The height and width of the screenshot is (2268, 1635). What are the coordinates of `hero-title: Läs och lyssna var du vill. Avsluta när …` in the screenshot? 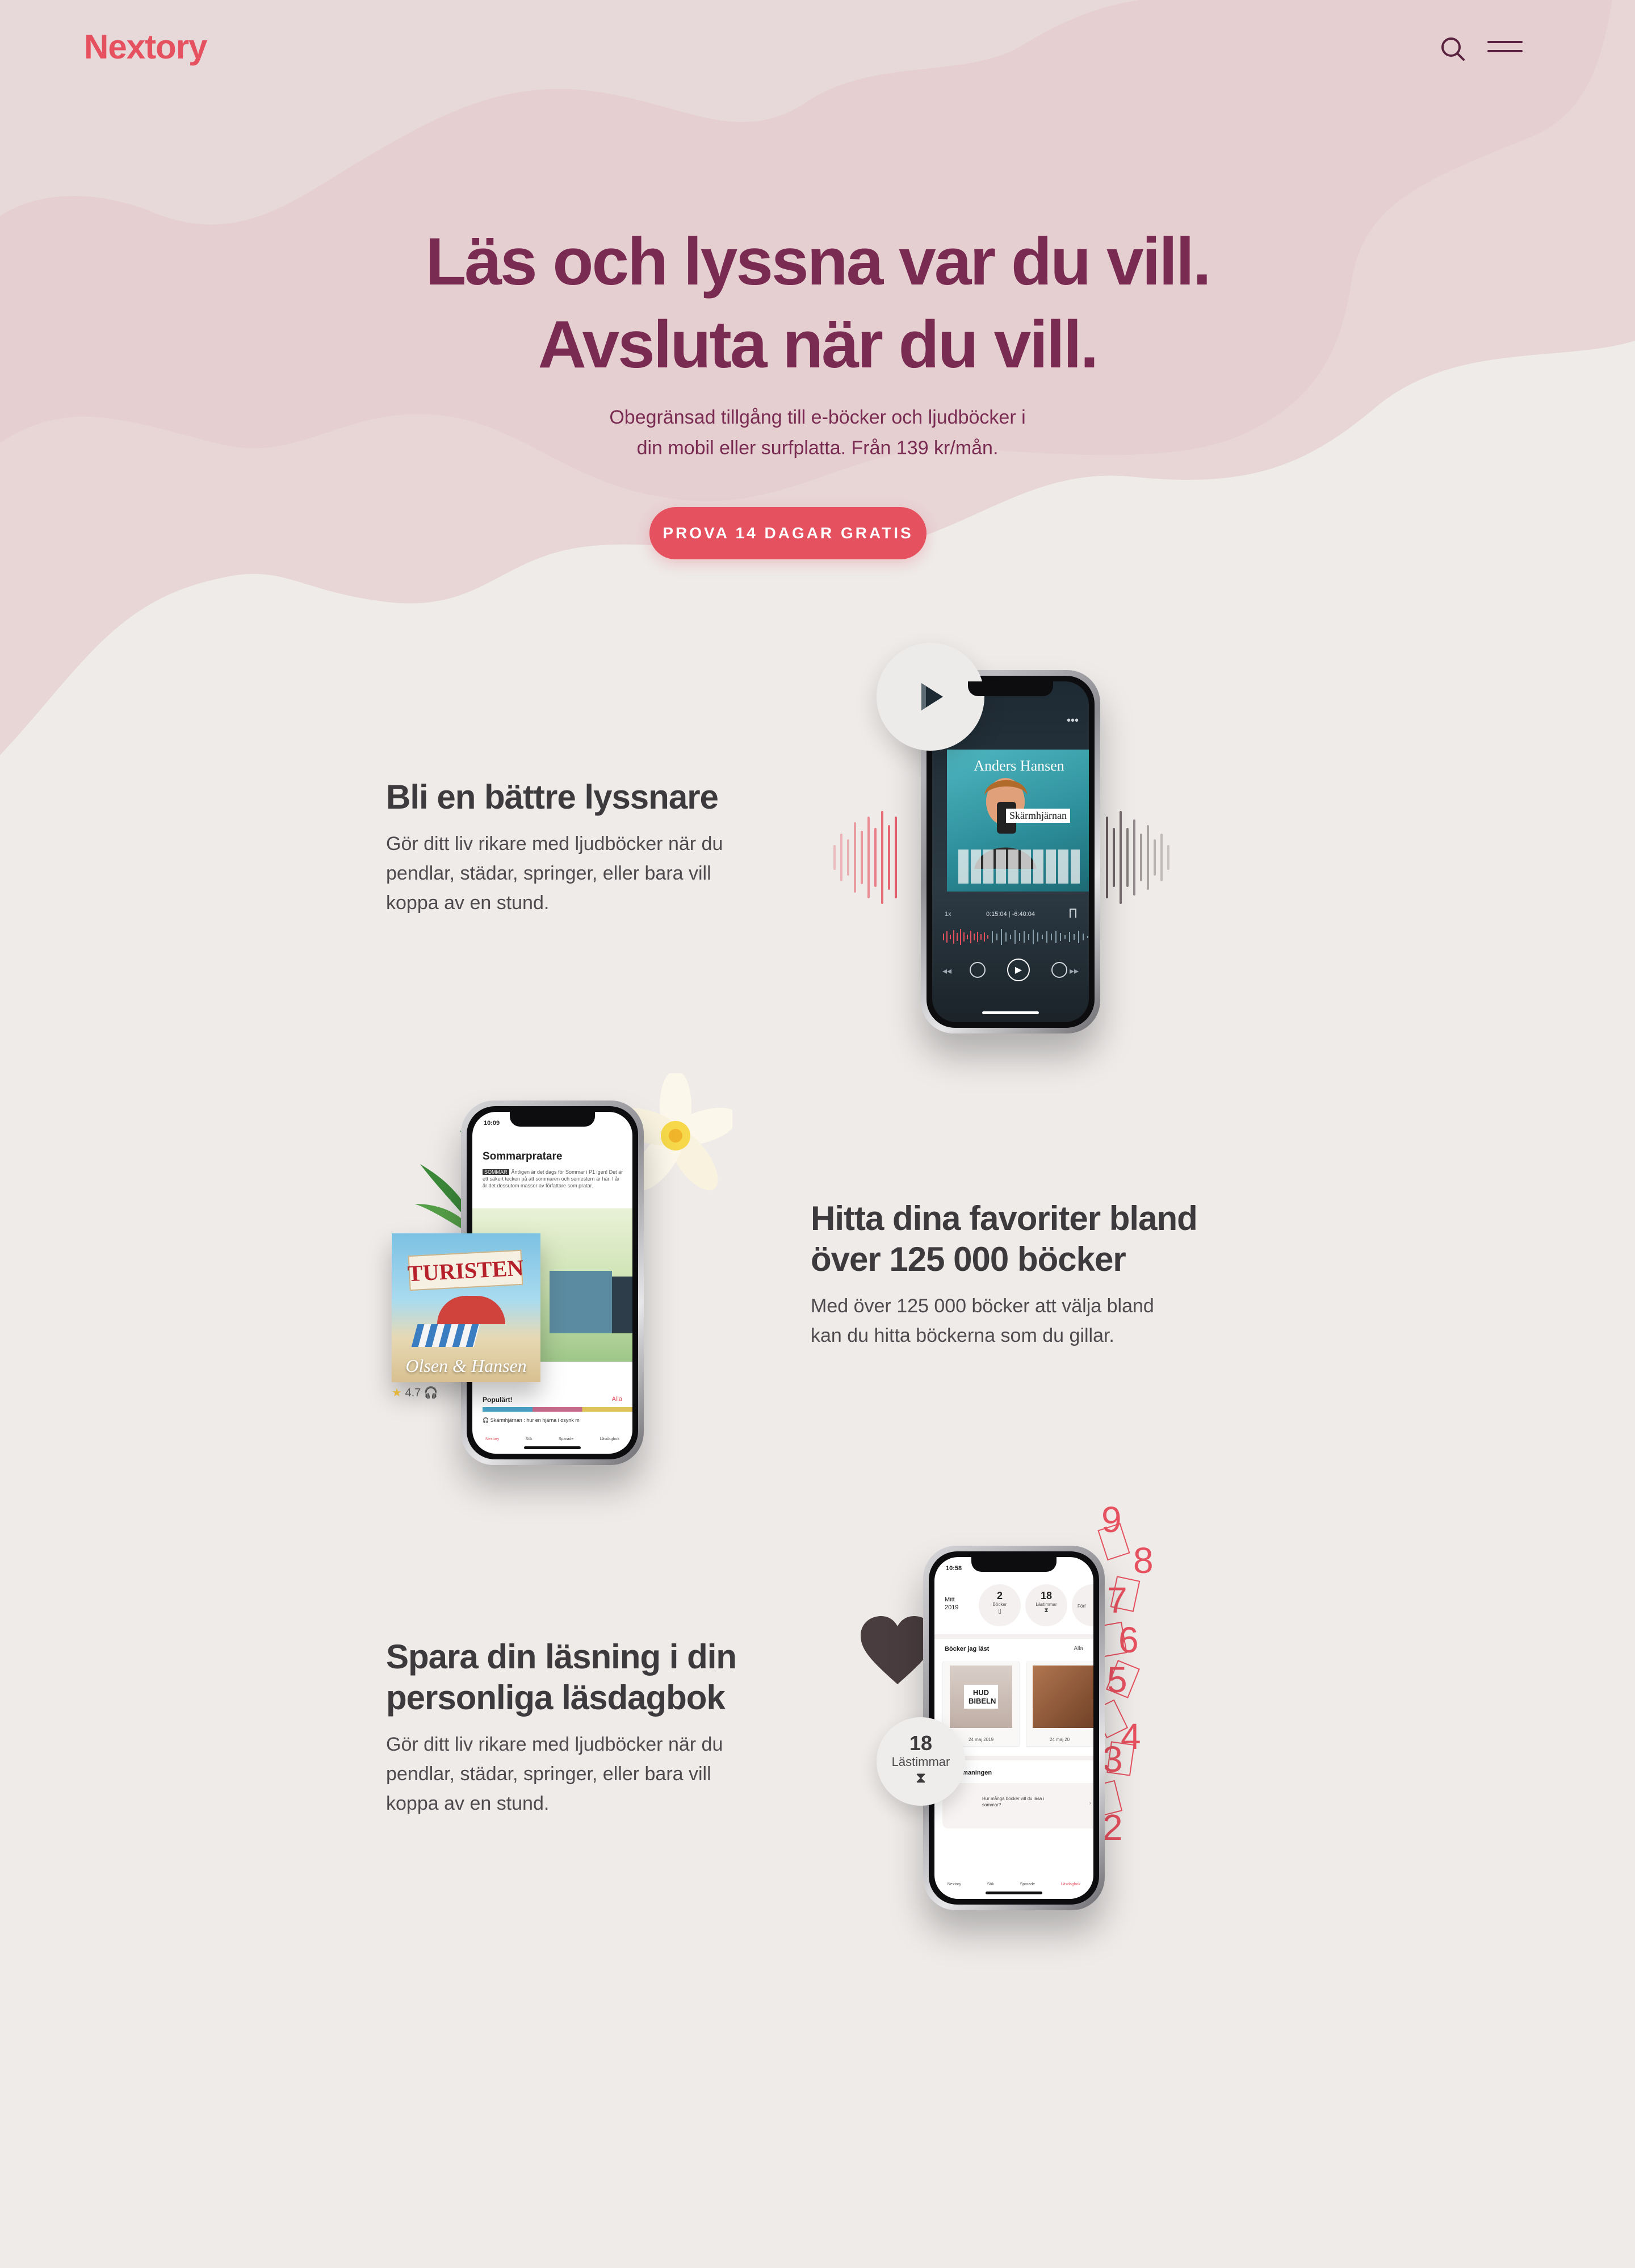 It's located at (817, 303).